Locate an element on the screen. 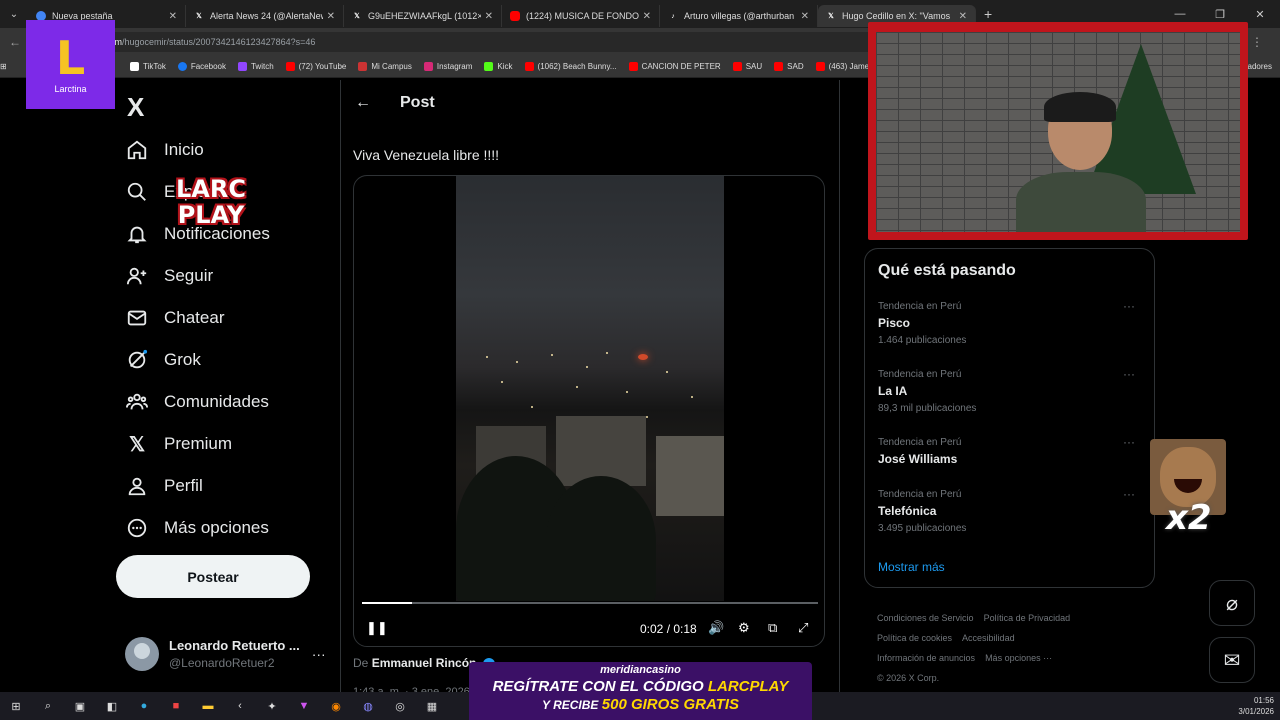 This screenshot has height=720, width=1280. footer-link: Política de cookies is located at coordinates (914, 638).